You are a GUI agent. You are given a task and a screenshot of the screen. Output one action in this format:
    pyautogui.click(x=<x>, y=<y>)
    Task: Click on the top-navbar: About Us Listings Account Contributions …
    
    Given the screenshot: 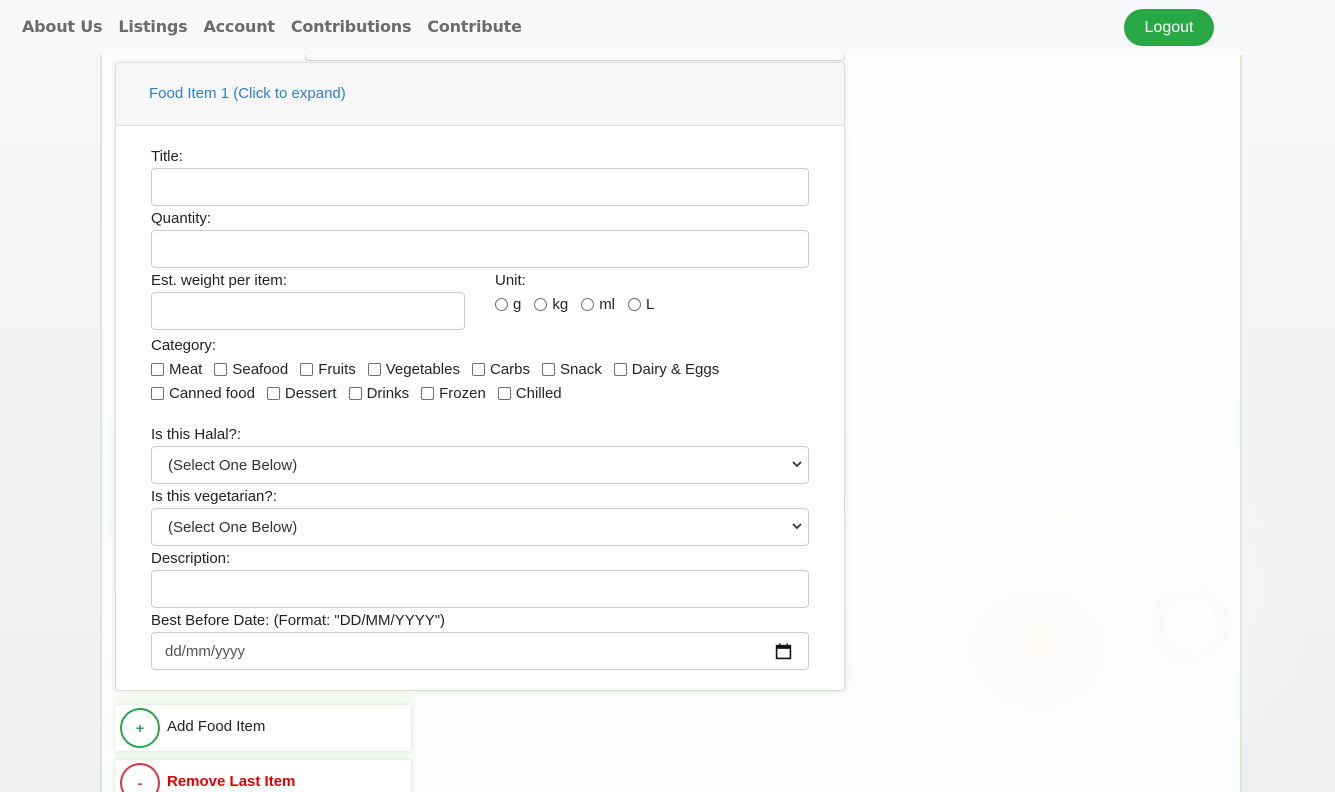 What is the action you would take?
    pyautogui.click(x=667, y=27)
    